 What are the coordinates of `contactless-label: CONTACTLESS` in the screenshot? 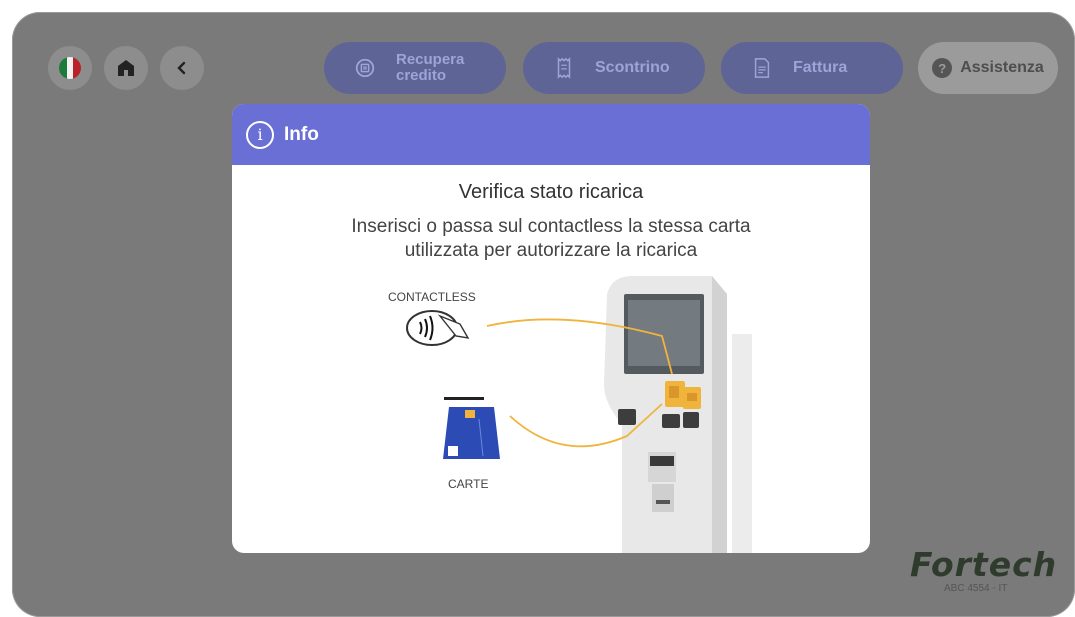 It's located at (432, 297).